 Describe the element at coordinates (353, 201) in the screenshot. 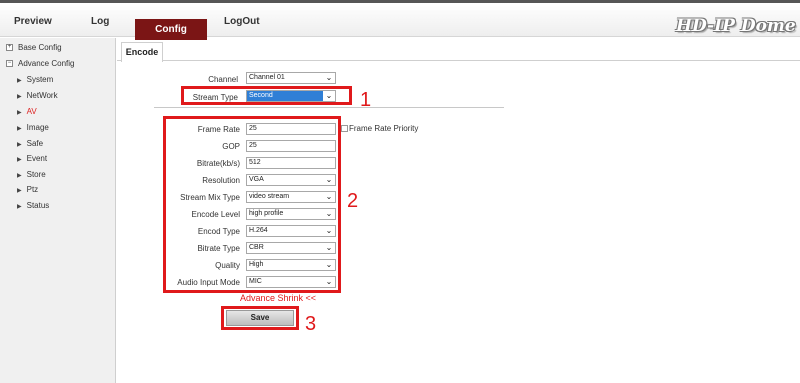

I see `annotation-number-2: 2` at that location.